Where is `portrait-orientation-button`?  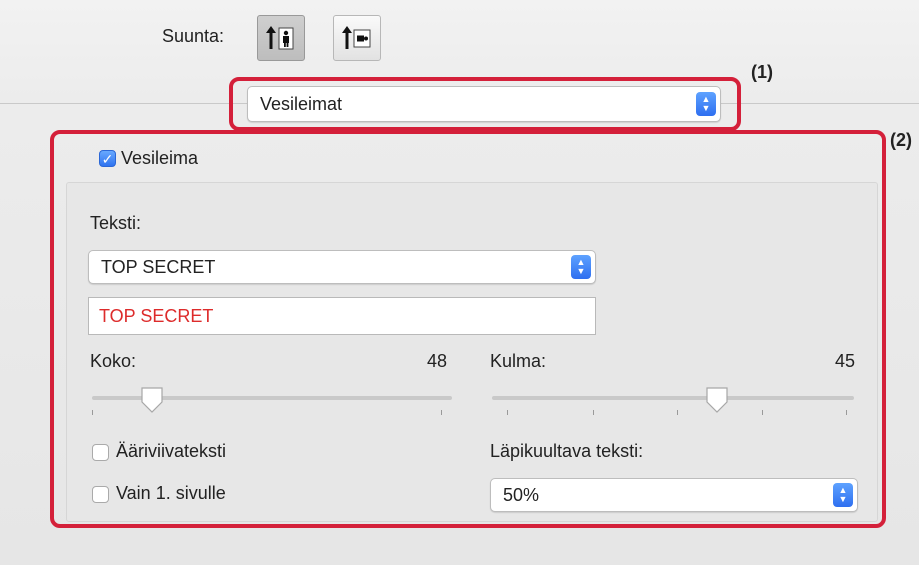
portrait-orientation-button is located at coordinates (281, 38).